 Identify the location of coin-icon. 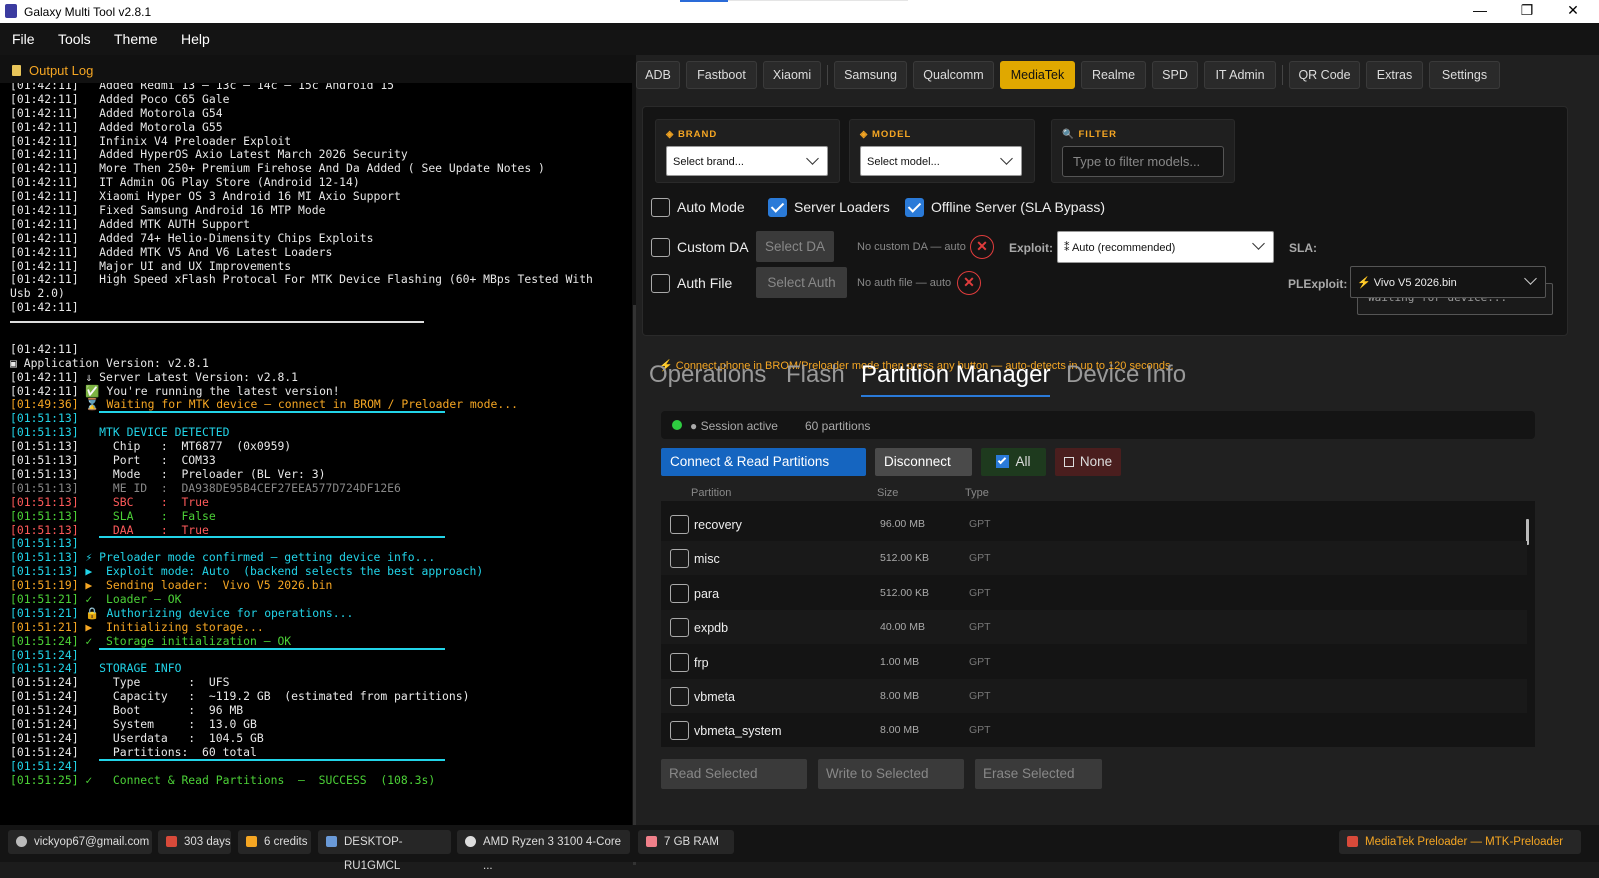
(251, 841).